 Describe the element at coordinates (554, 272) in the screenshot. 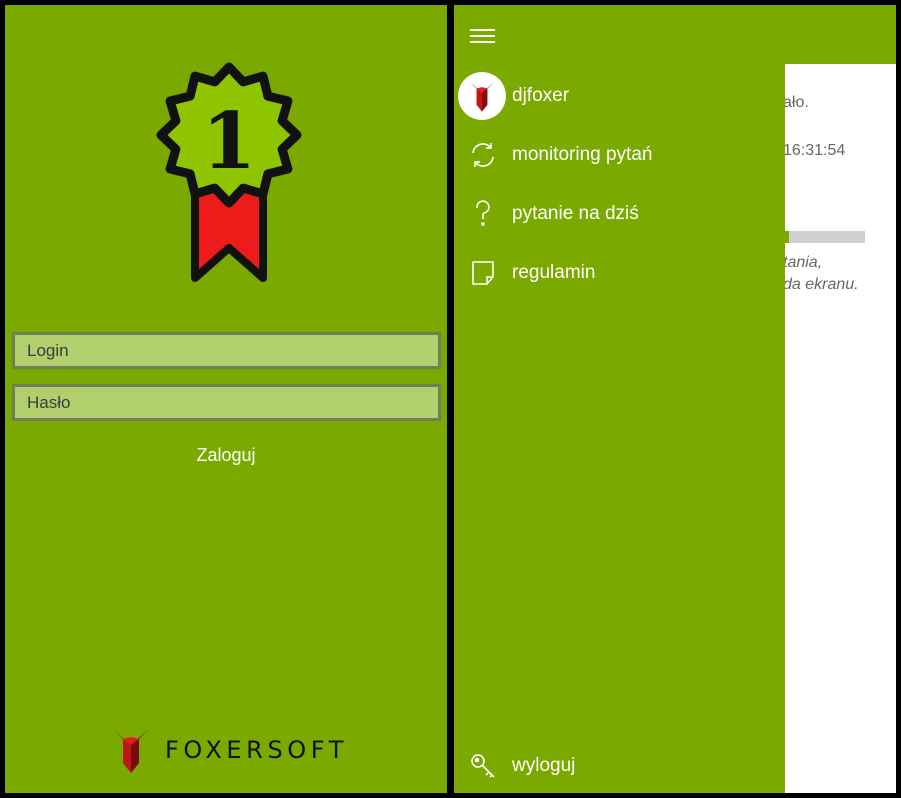

I see `nav-label: regulamin` at that location.